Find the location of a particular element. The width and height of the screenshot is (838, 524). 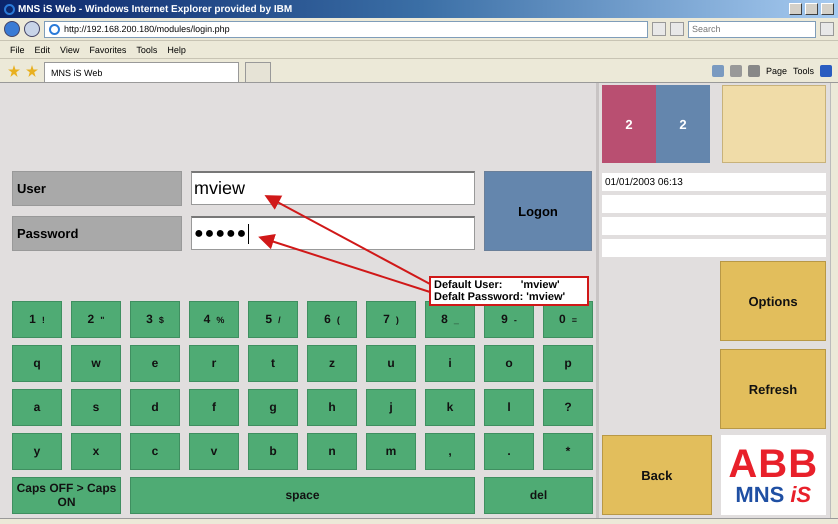

keyboard-key: 6 ( is located at coordinates (332, 319).